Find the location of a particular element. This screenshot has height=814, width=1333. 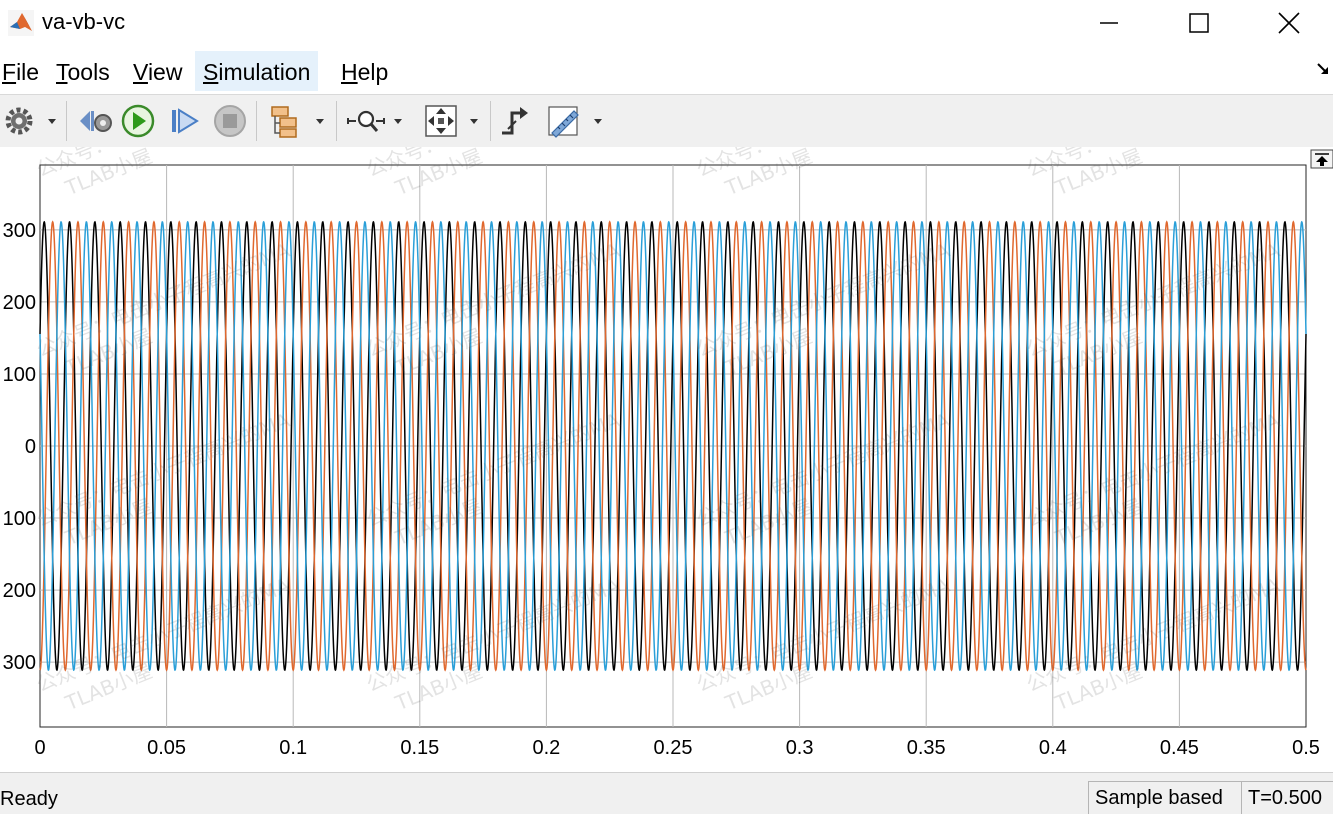

close-button is located at coordinates (1288, 23).